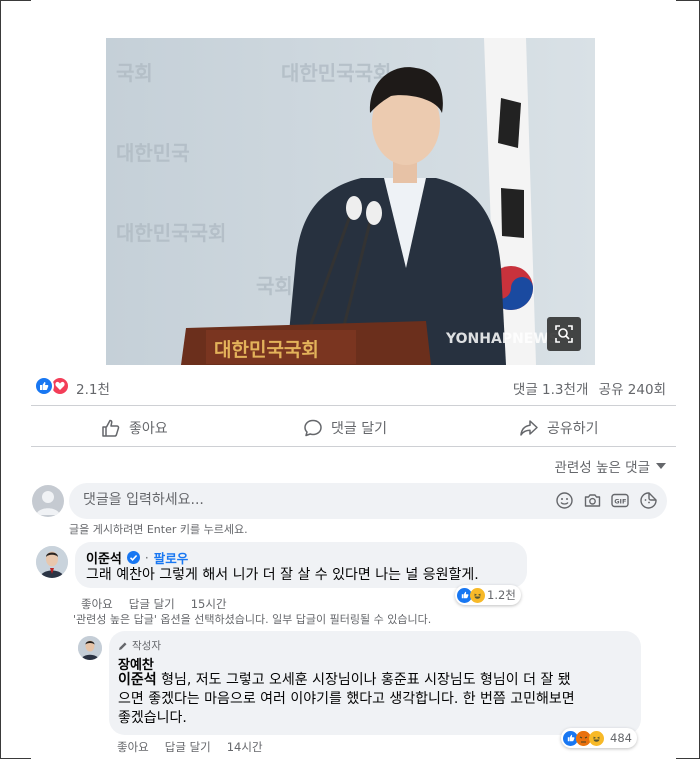 The width and height of the screenshot is (700, 759). I want to click on gif-icon: GIF, so click(620, 500).